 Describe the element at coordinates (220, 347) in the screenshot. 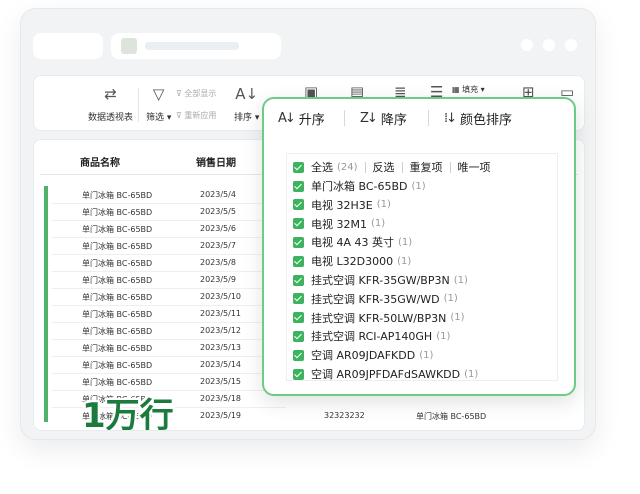

I see `cell-date: 2023/5/13` at that location.